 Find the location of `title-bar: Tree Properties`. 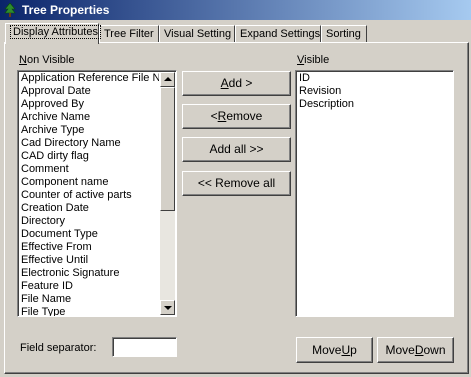

title-bar: Tree Properties is located at coordinates (235, 10).